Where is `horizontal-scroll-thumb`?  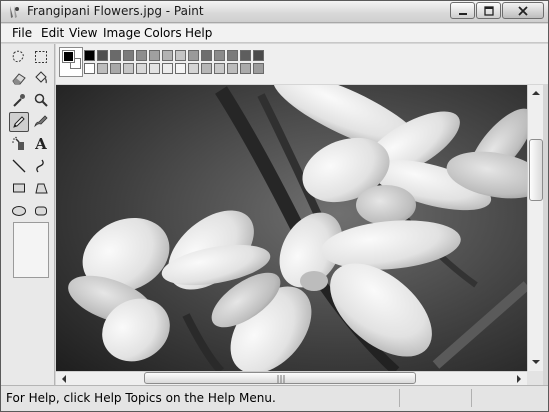 horizontal-scroll-thumb is located at coordinates (280, 378).